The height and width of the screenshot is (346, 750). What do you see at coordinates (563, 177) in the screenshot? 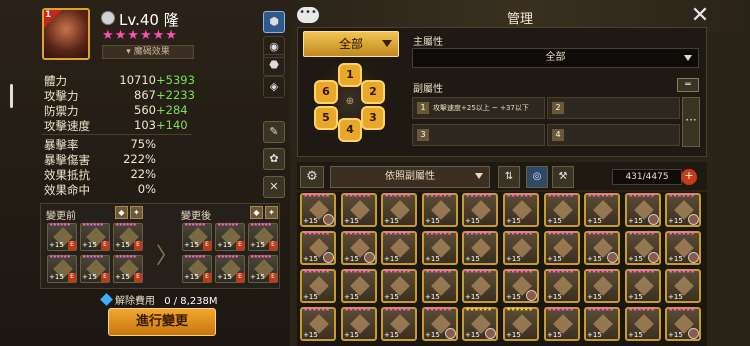
I see `hammer-icon: ⚒` at bounding box center [563, 177].